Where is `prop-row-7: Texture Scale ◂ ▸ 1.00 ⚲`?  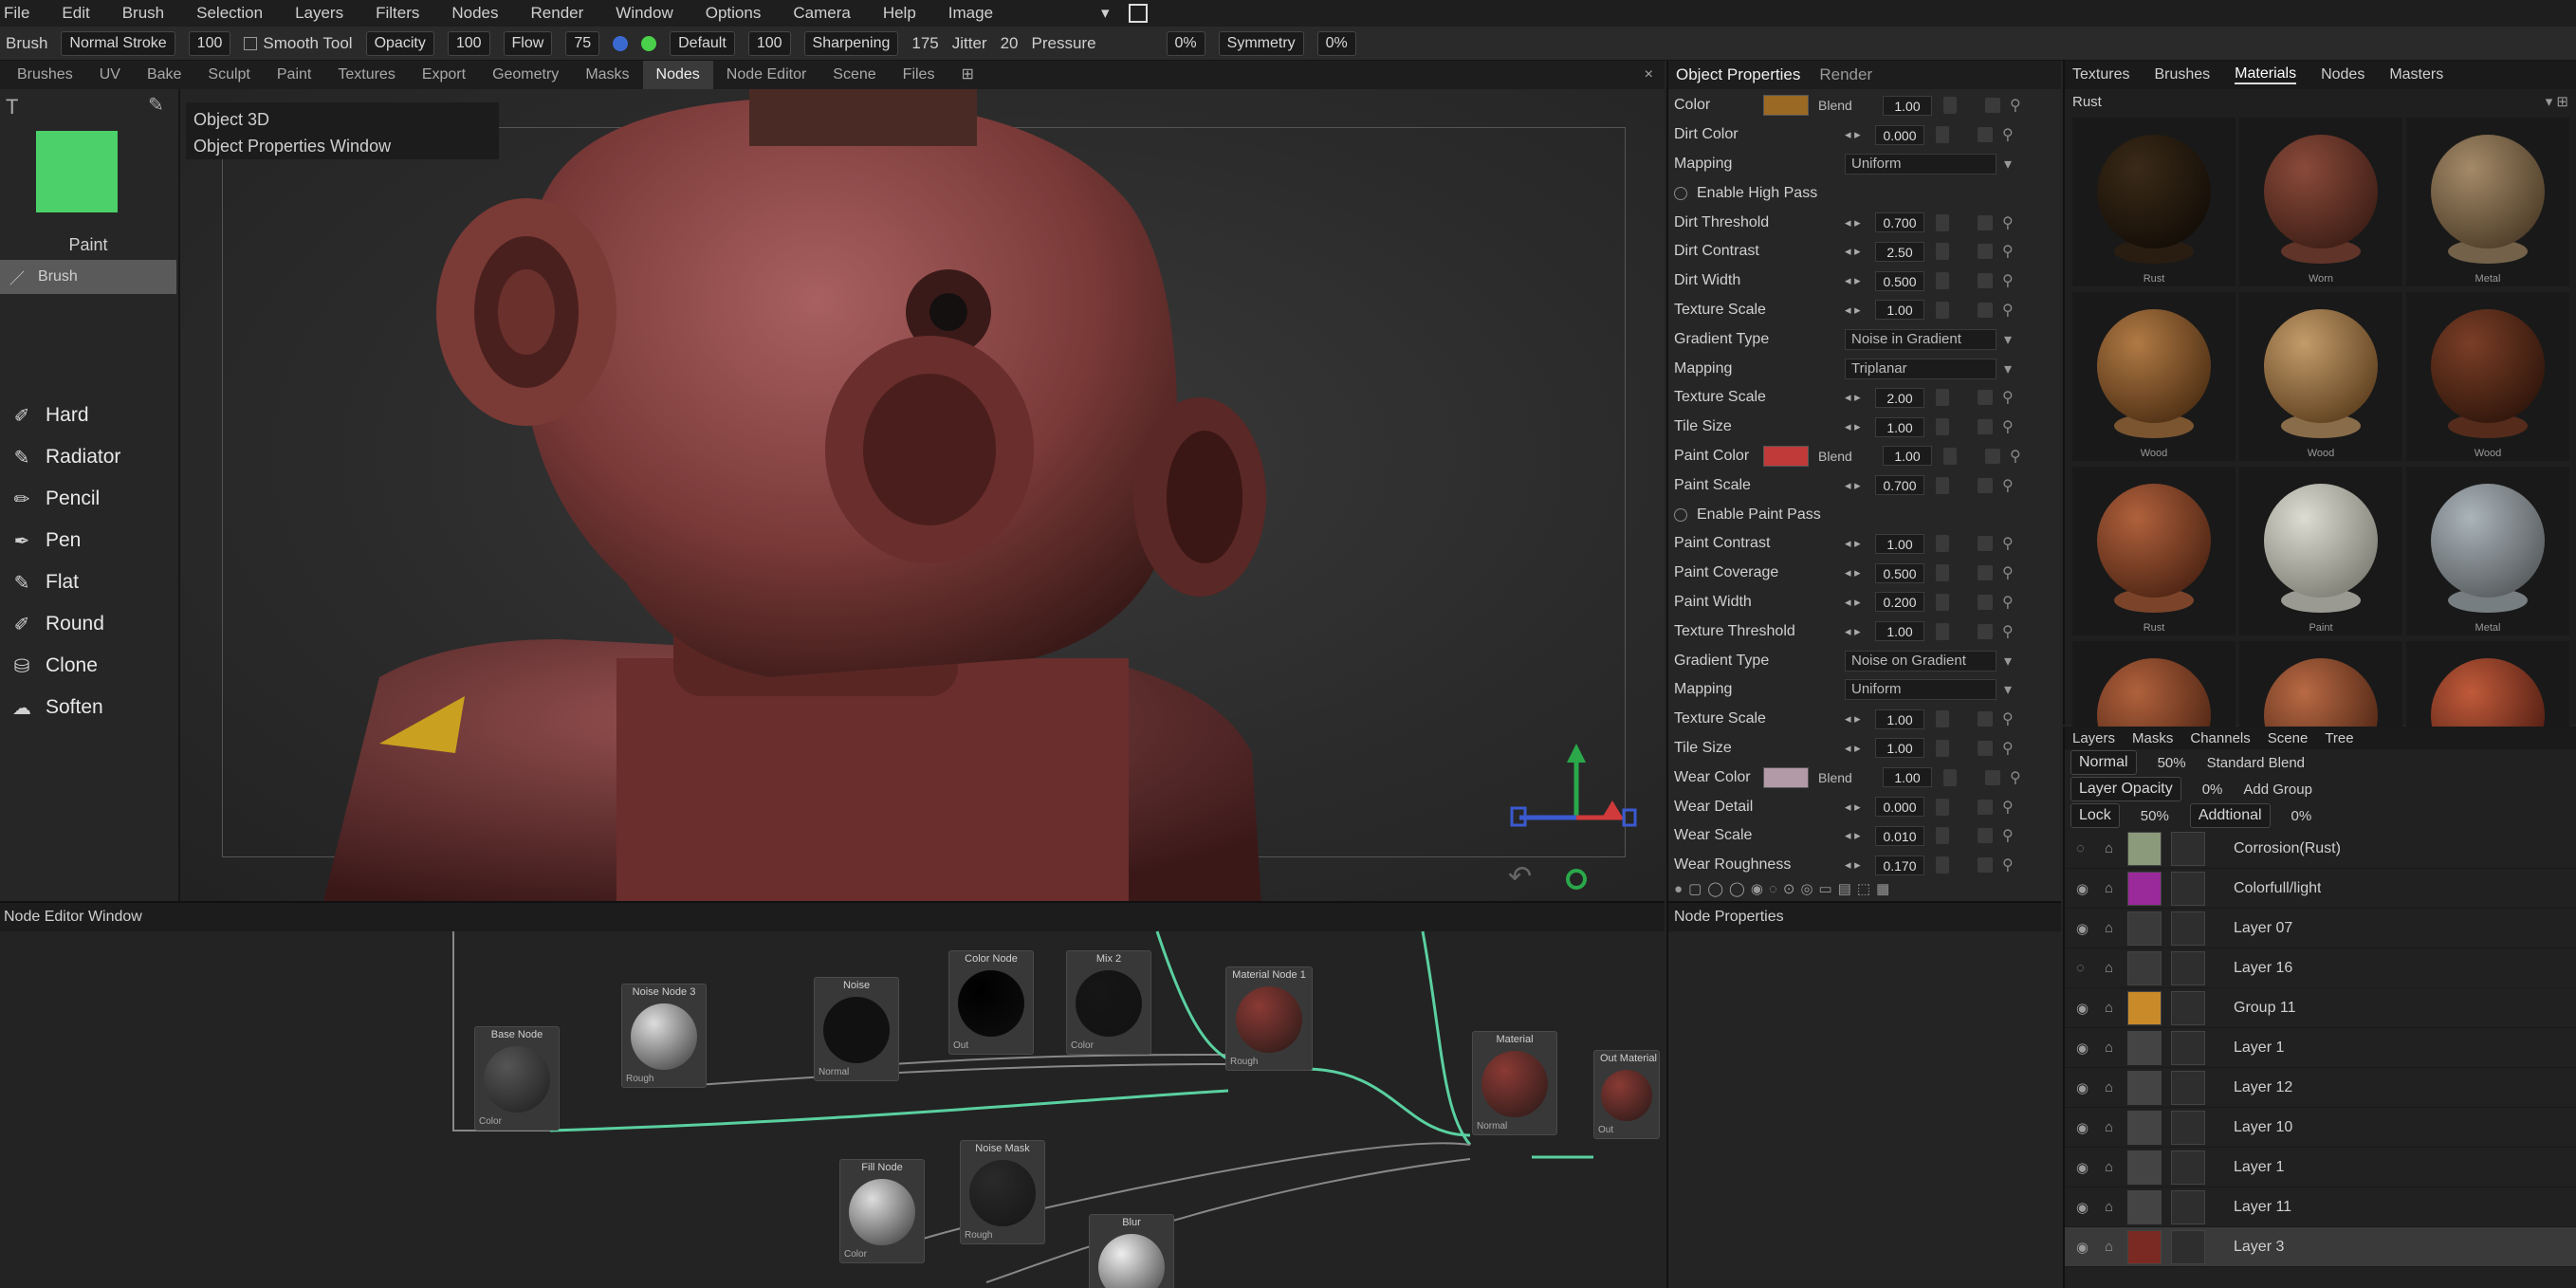 prop-row-7: Texture Scale ◂ ▸ 1.00 ⚲ is located at coordinates (1864, 310).